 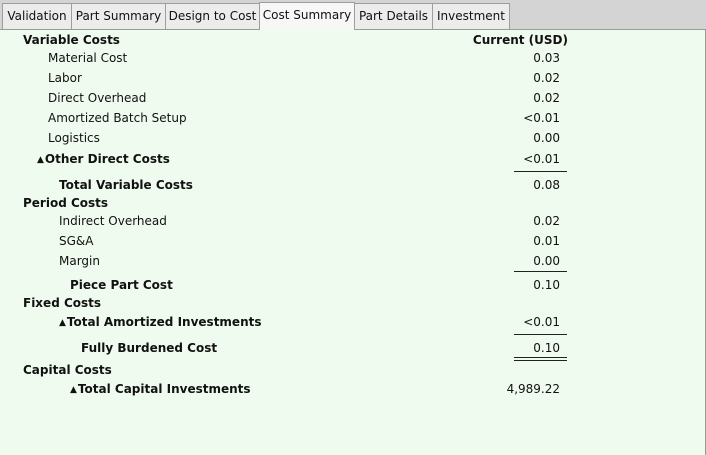 I want to click on row-label-labor: Labor, so click(x=65, y=78).